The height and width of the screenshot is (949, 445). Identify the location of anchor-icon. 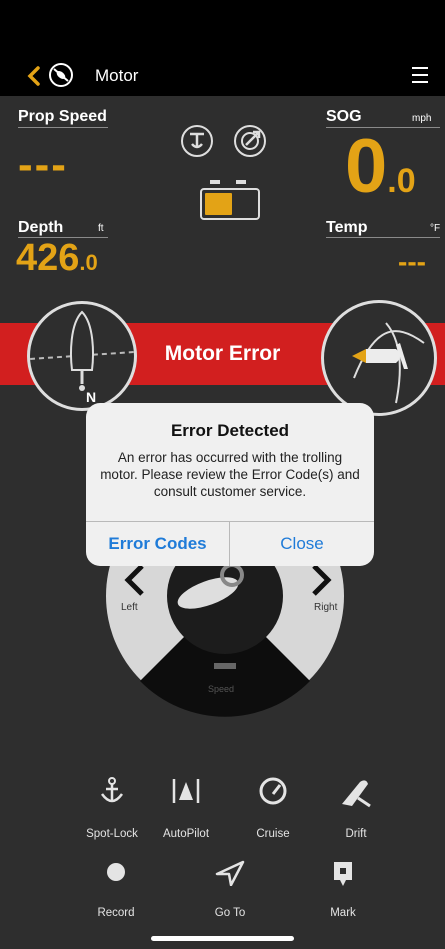
(112, 790).